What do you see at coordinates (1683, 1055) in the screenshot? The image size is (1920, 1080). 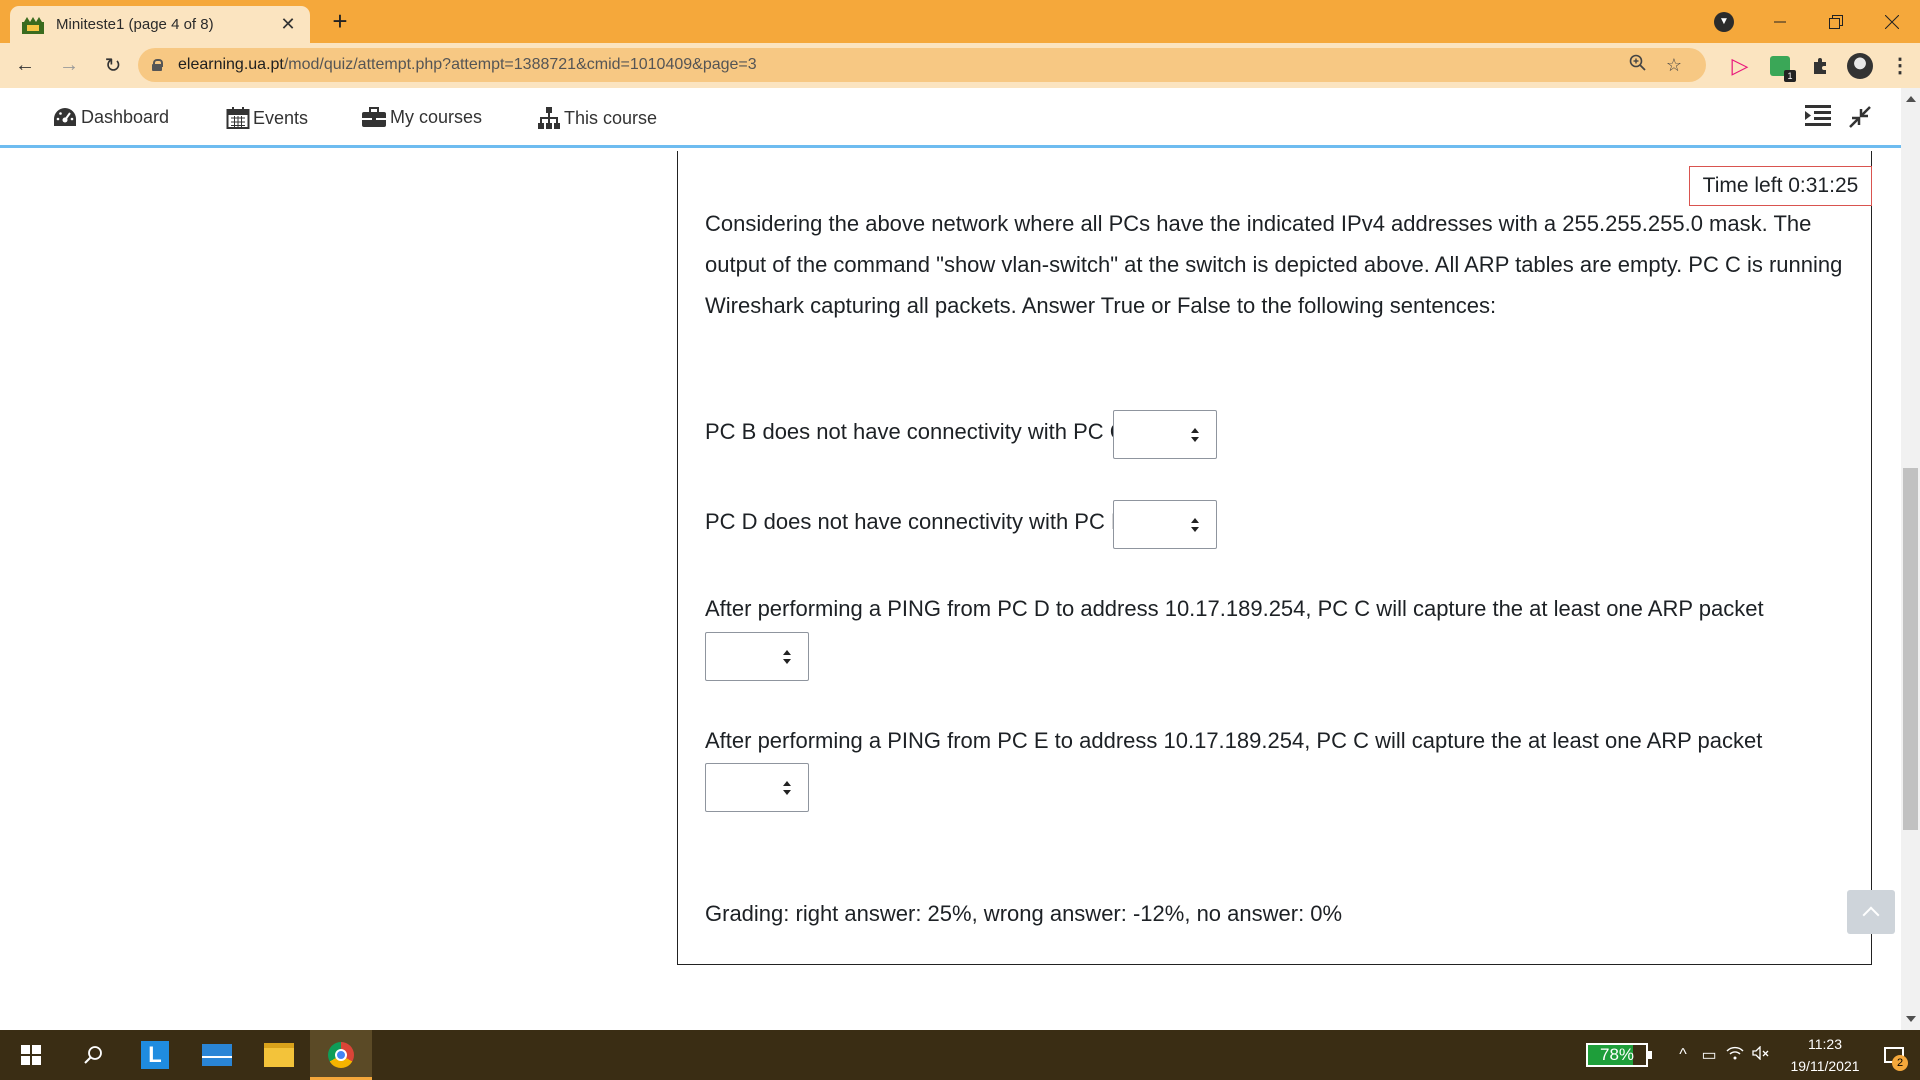 I see `chevron-up-icon: ^` at bounding box center [1683, 1055].